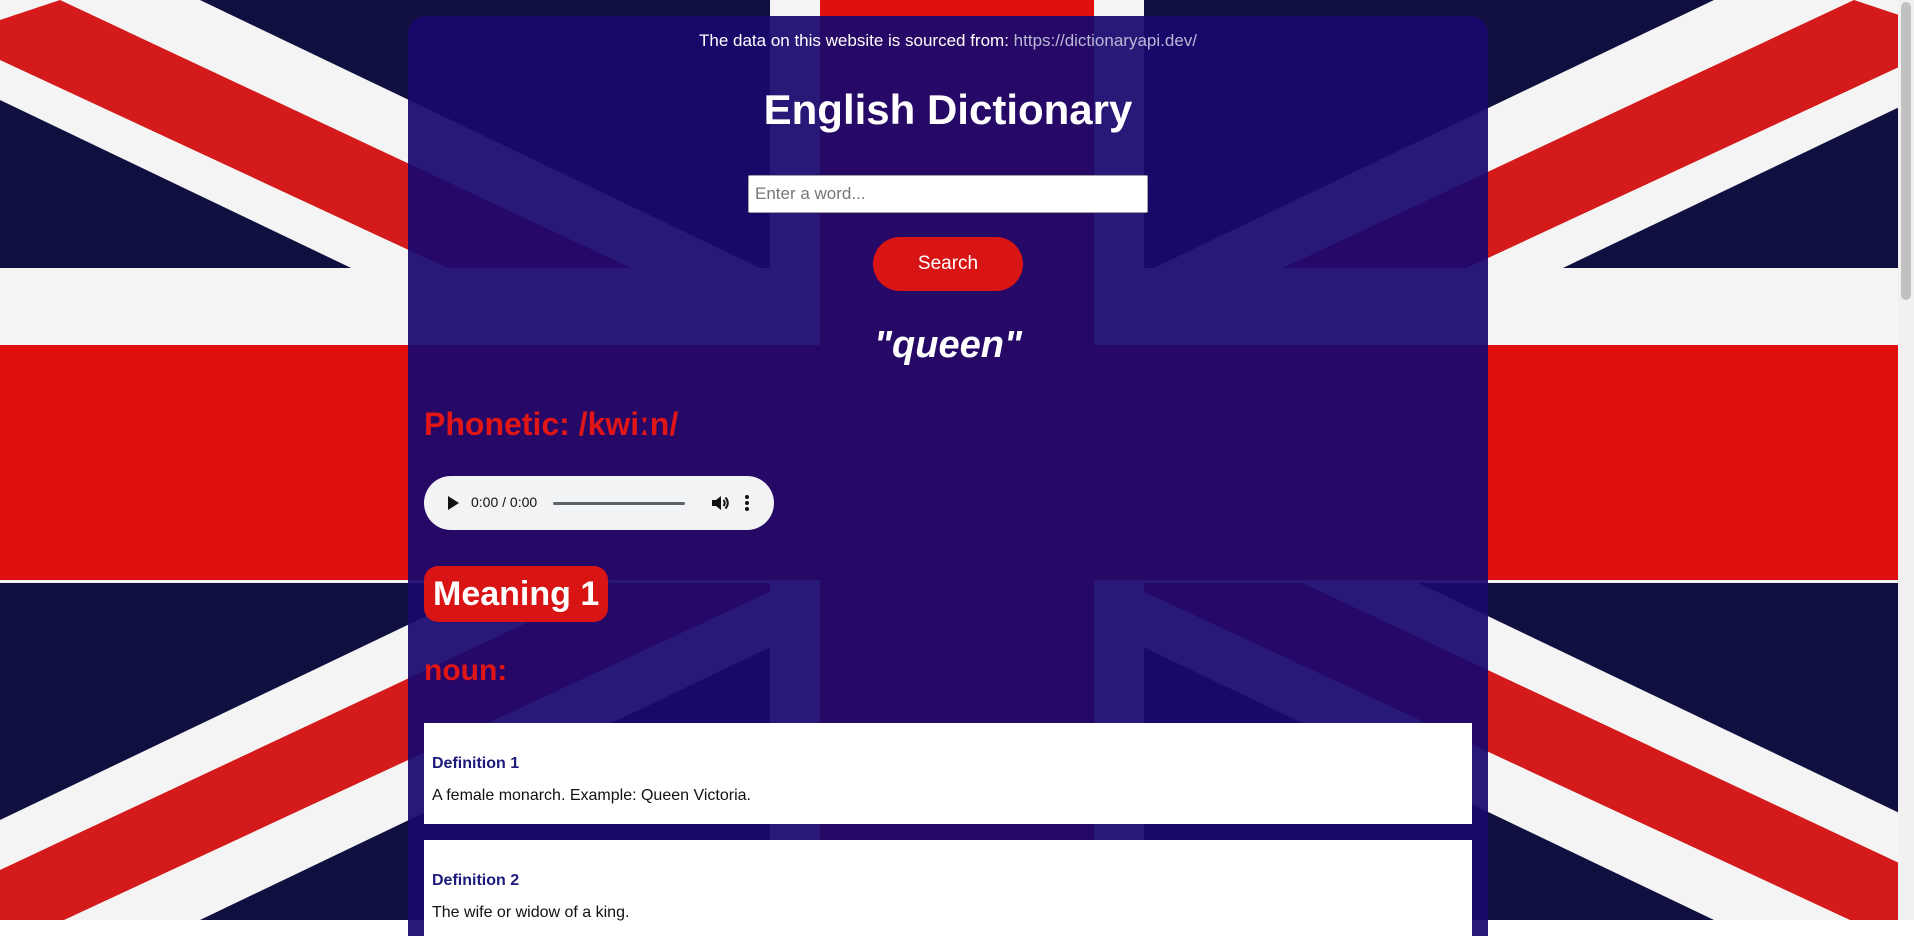  I want to click on part-of-speech: noun:, so click(466, 670).